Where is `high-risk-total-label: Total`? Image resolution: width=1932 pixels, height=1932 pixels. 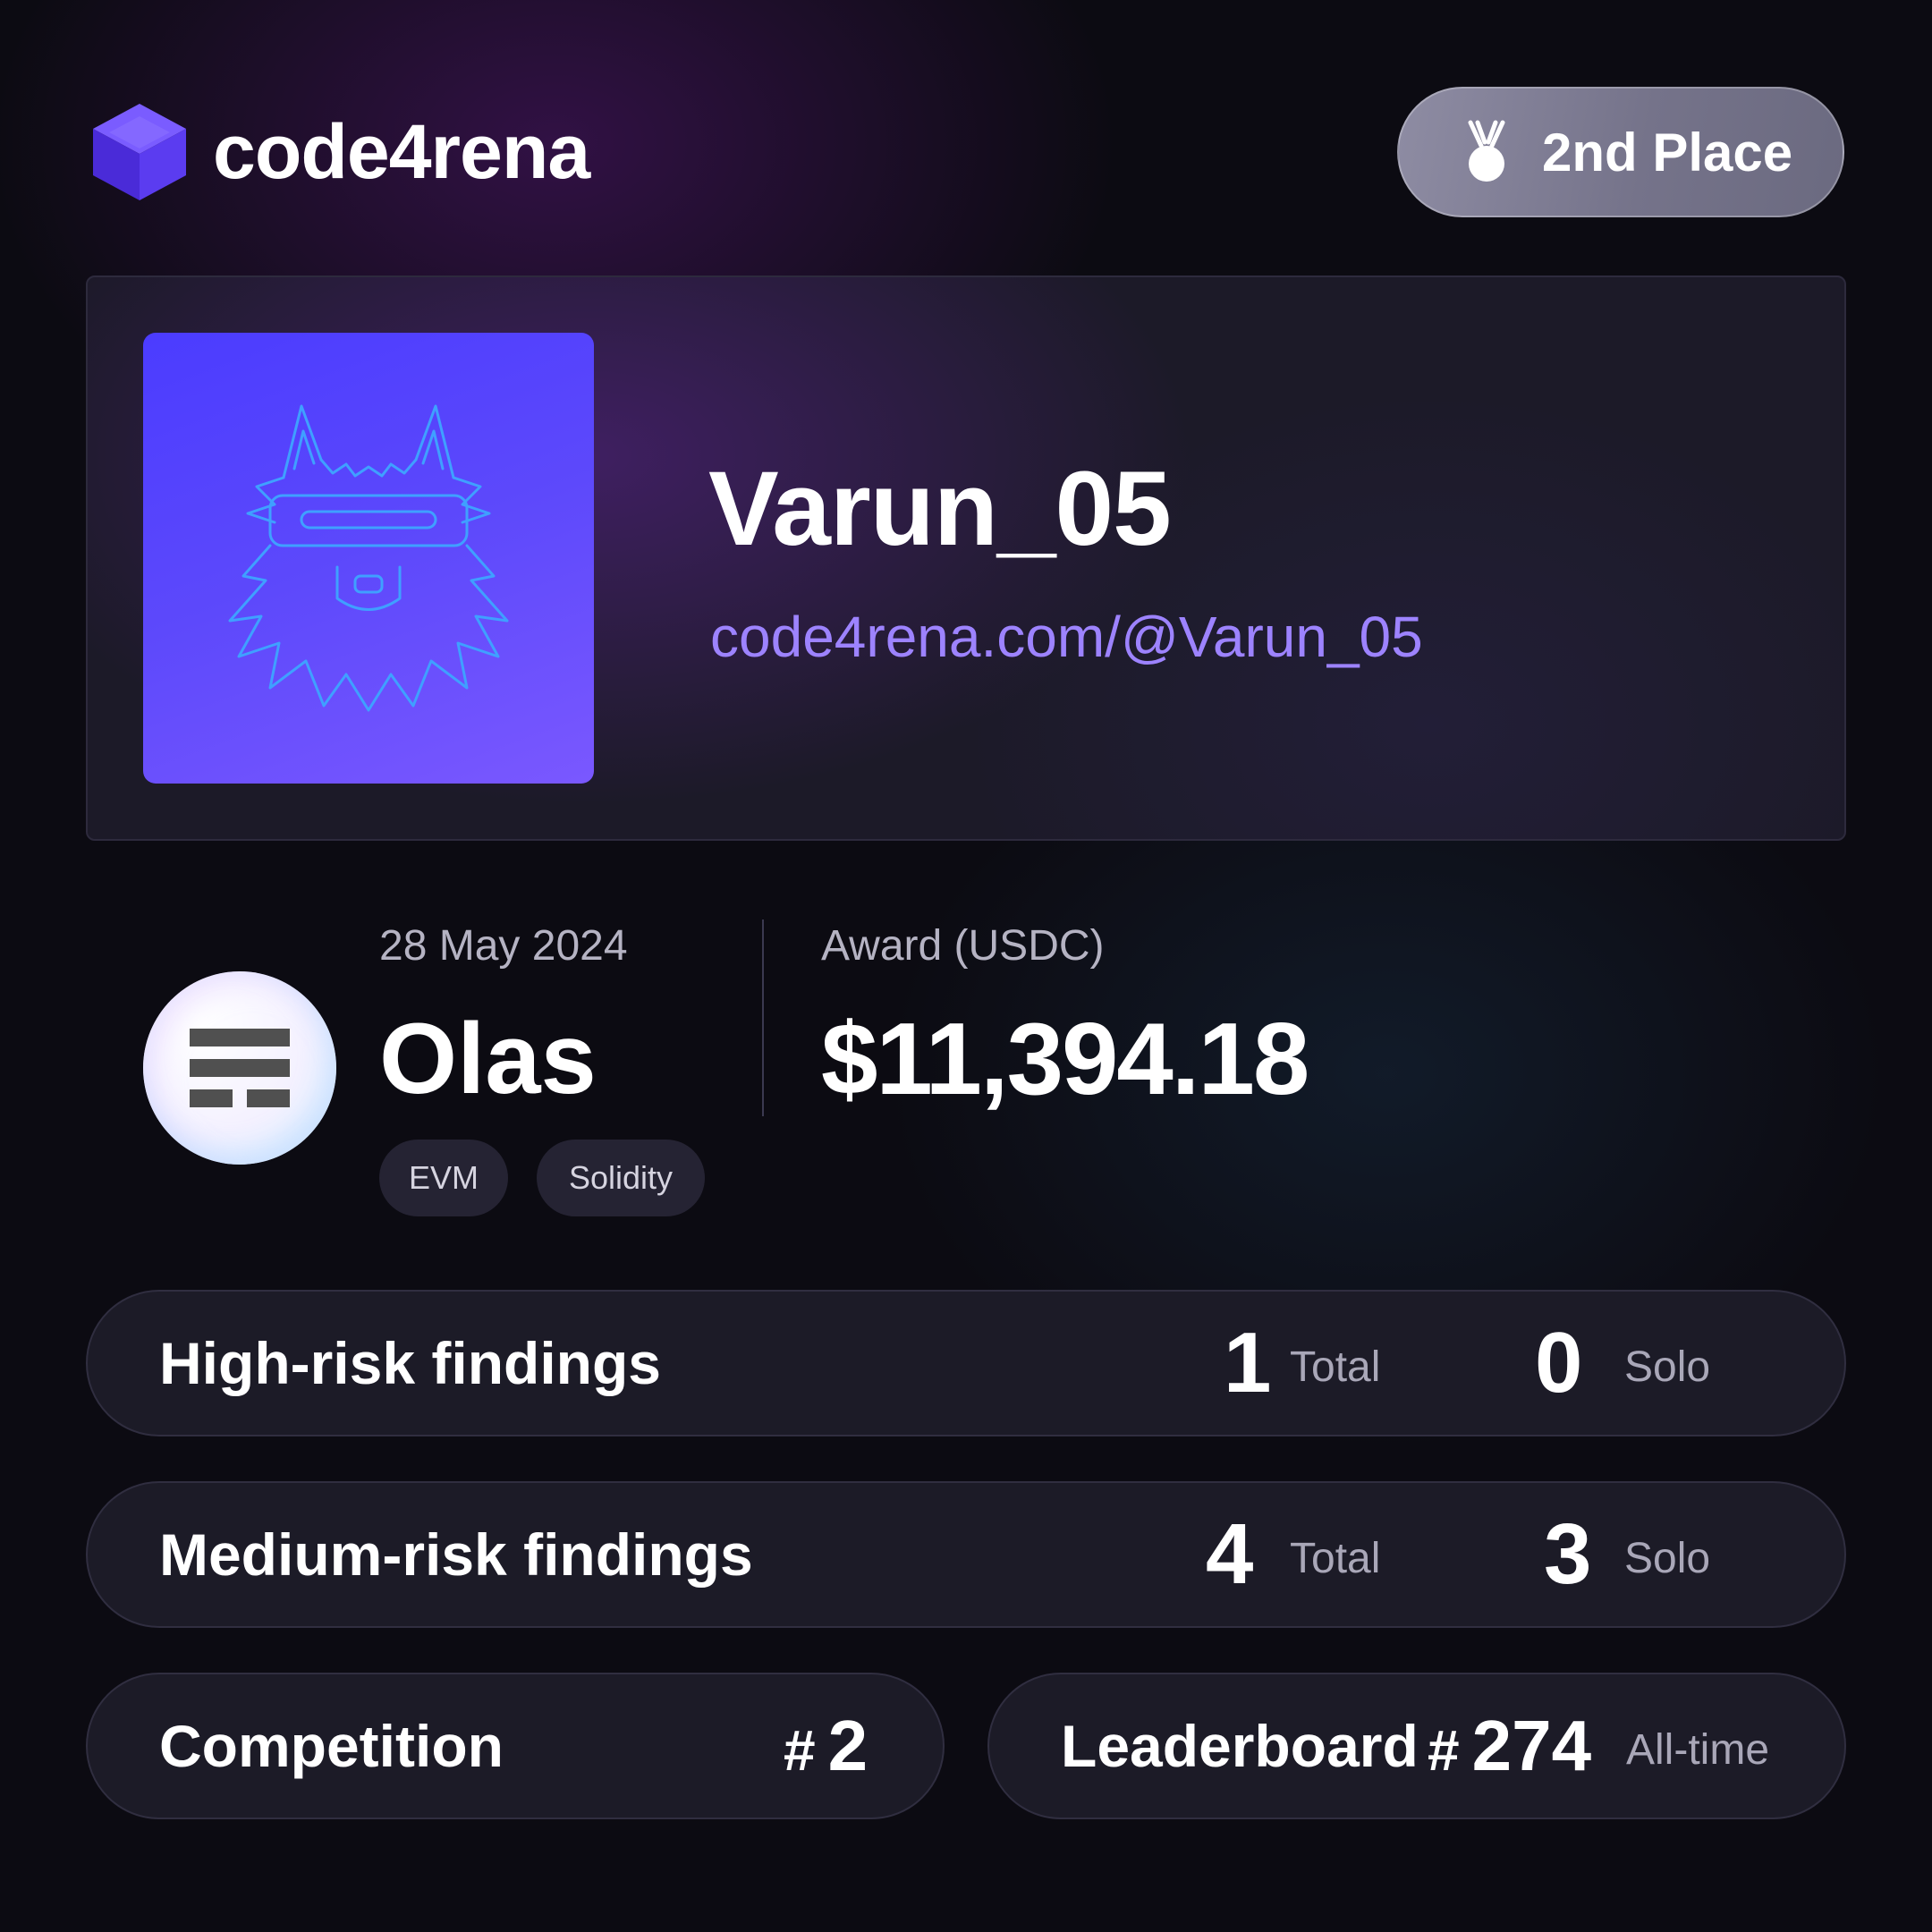
high-risk-total-label: Total is located at coordinates (1335, 1367).